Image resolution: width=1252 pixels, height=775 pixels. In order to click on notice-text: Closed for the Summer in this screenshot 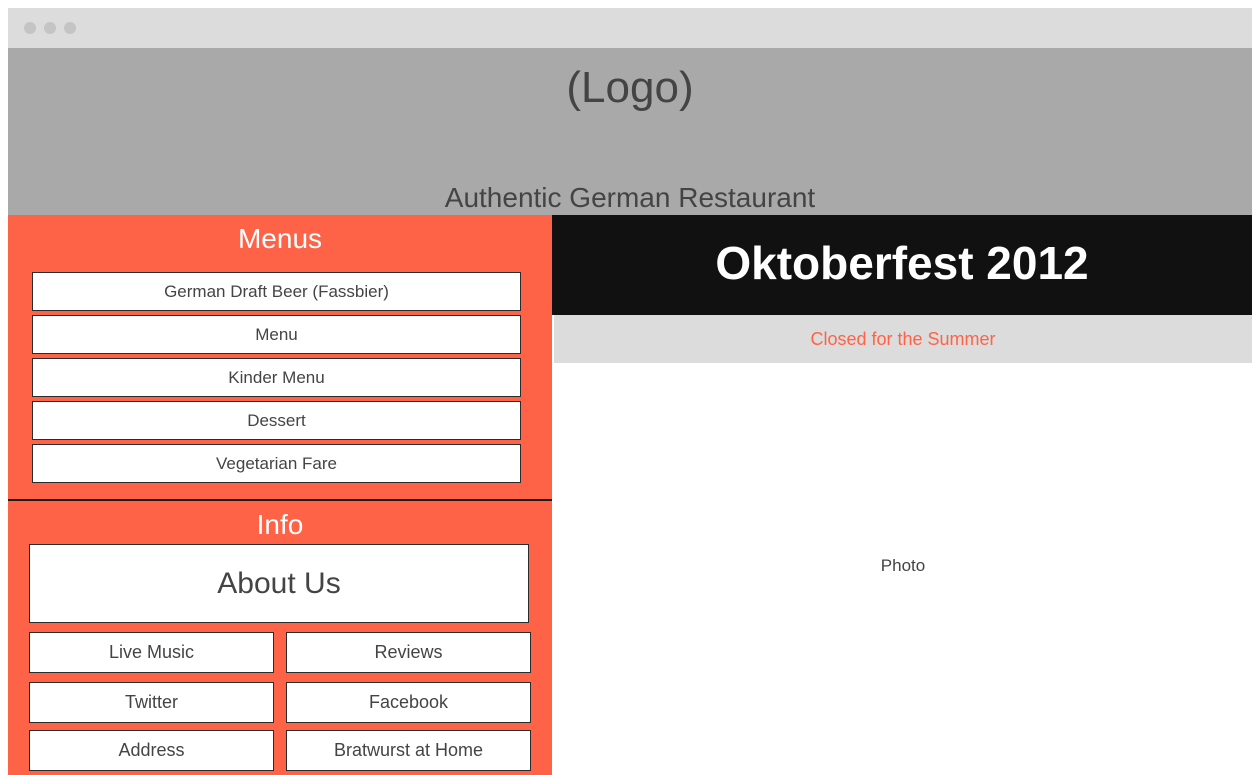, I will do `click(903, 339)`.